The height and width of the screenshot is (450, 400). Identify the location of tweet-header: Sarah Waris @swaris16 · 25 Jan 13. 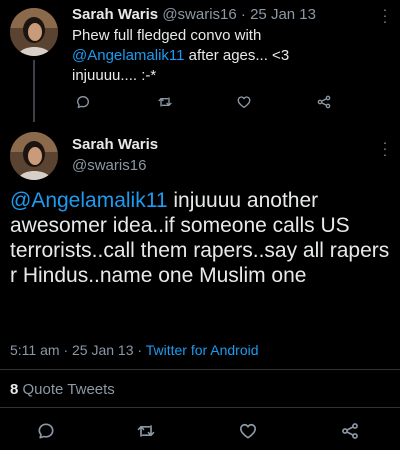
(194, 14).